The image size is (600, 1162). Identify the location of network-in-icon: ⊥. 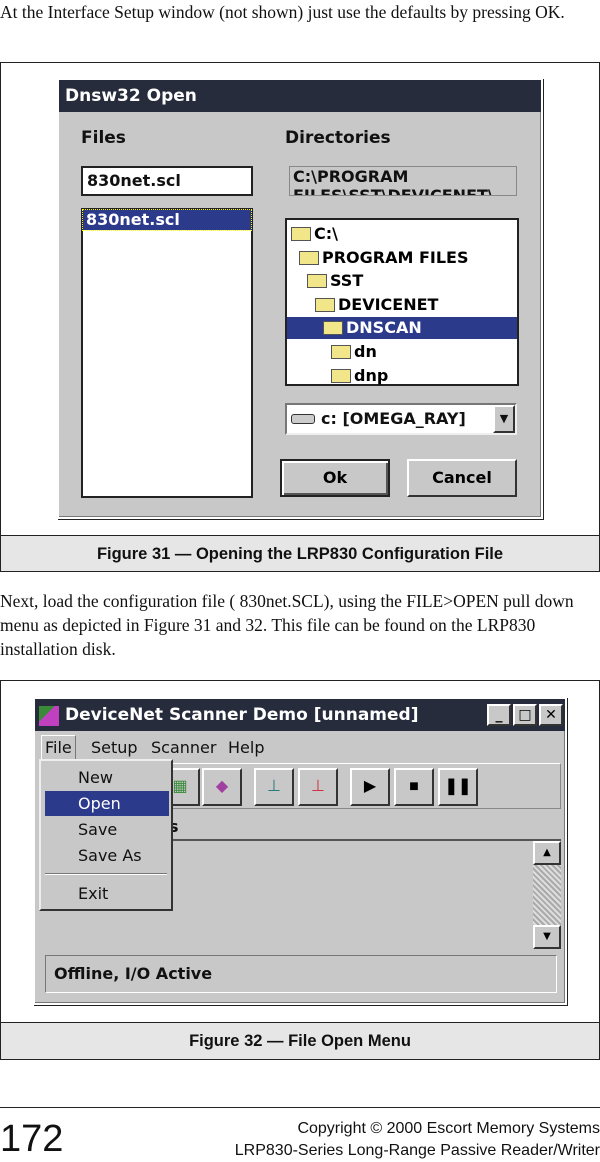
(274, 787).